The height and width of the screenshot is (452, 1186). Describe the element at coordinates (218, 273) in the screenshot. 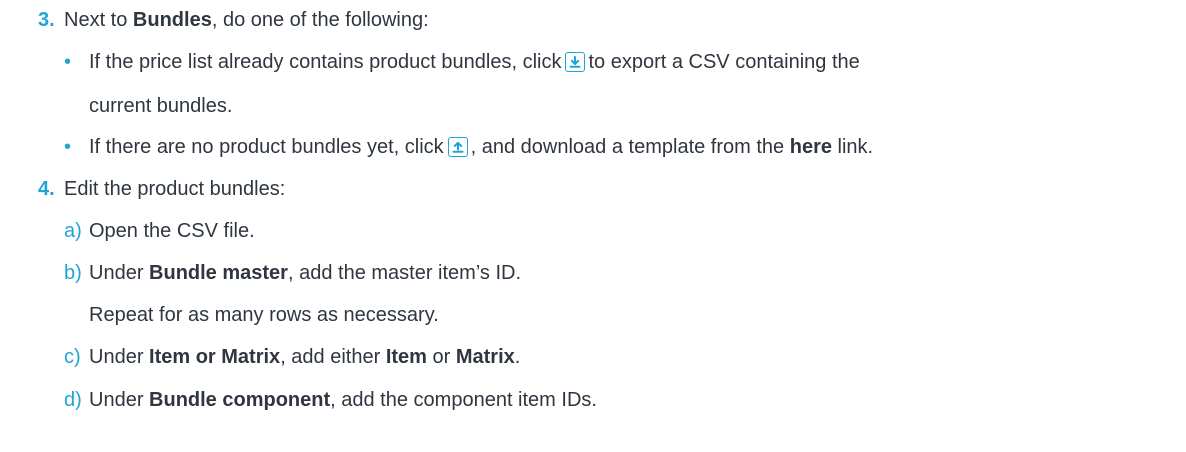

I see `bundle-master-label: Bundle master` at that location.